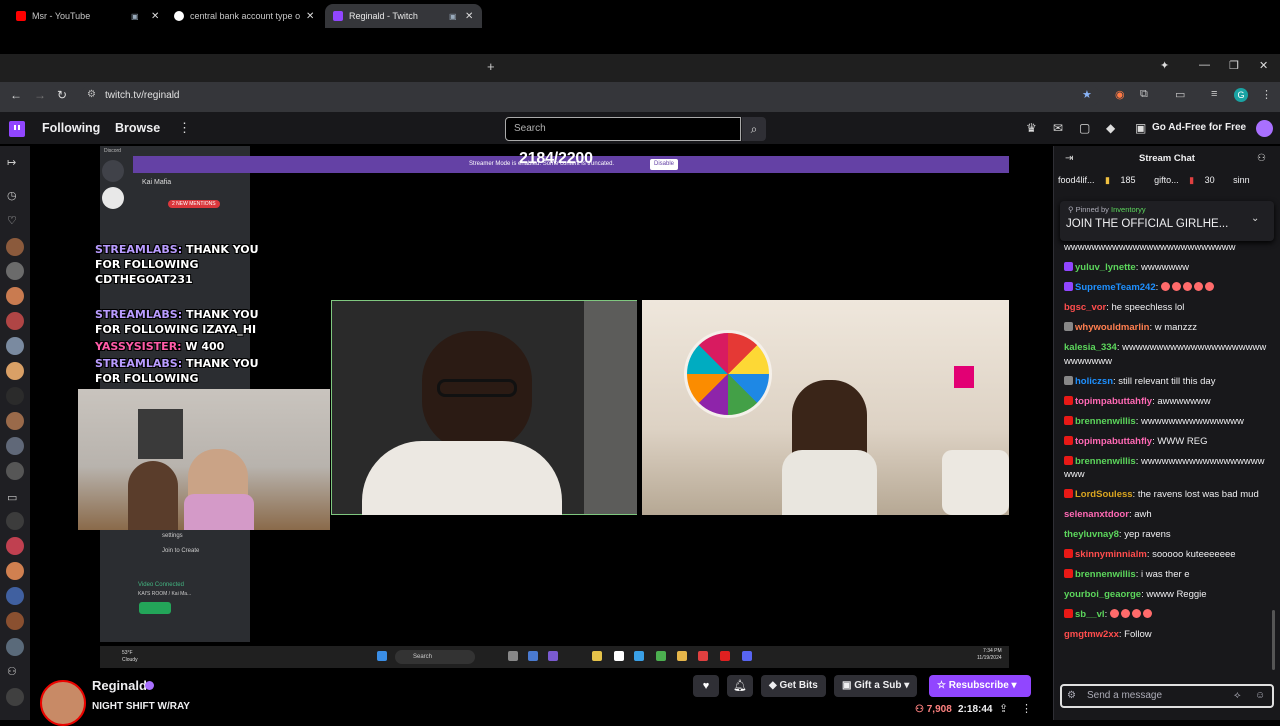  What do you see at coordinates (1087, 94) in the screenshot?
I see `bookmark-star-icon: ★` at bounding box center [1087, 94].